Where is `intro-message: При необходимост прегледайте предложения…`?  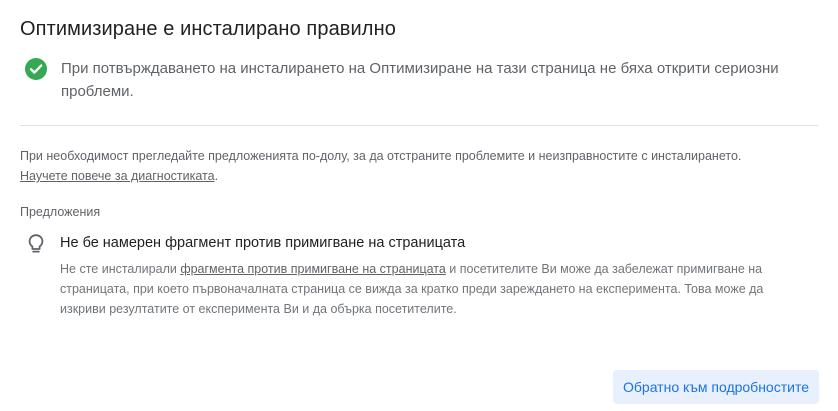 intro-message: При необходимост прегледайте предложения… is located at coordinates (381, 156).